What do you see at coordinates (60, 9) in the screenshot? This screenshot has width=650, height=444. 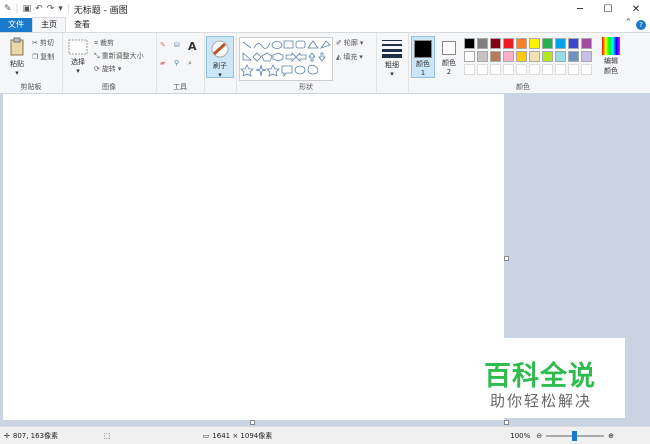 I see `customize-quick-access-icon: ▾` at bounding box center [60, 9].